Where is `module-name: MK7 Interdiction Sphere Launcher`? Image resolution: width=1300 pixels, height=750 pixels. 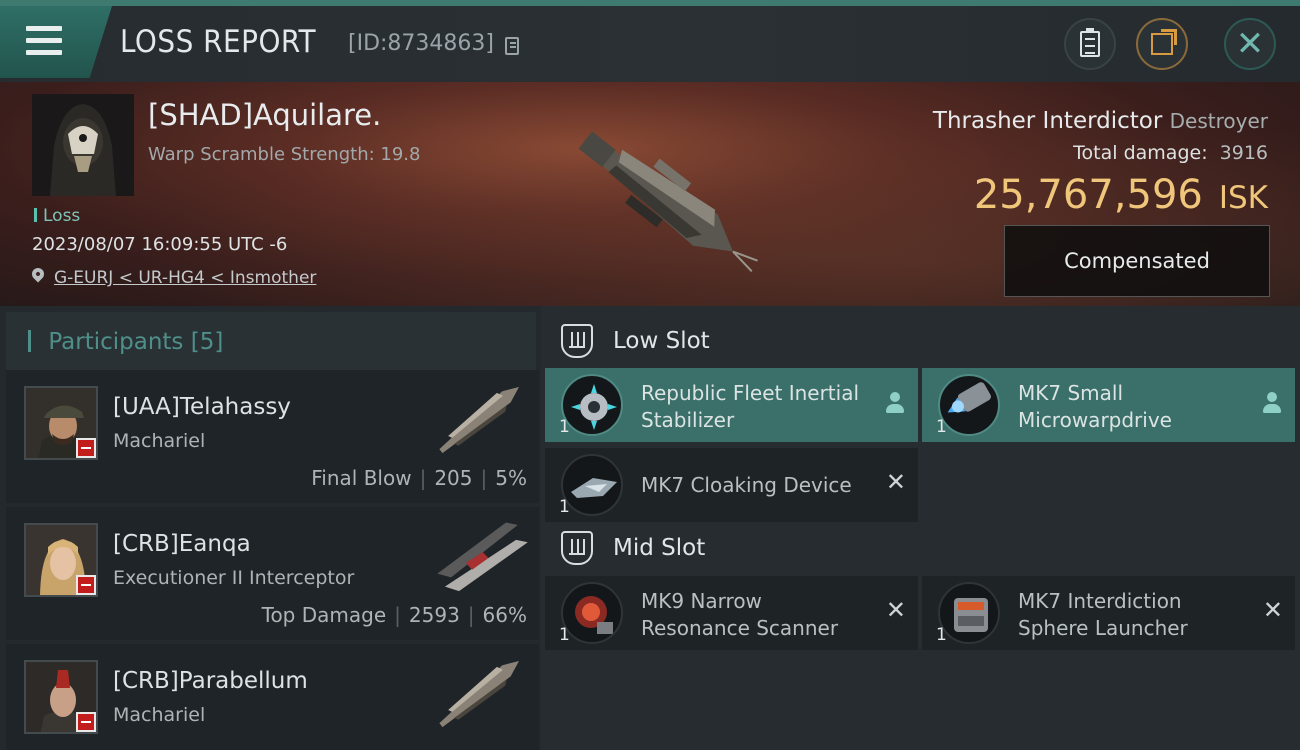 module-name: MK7 Interdiction Sphere Launcher is located at coordinates (1103, 614).